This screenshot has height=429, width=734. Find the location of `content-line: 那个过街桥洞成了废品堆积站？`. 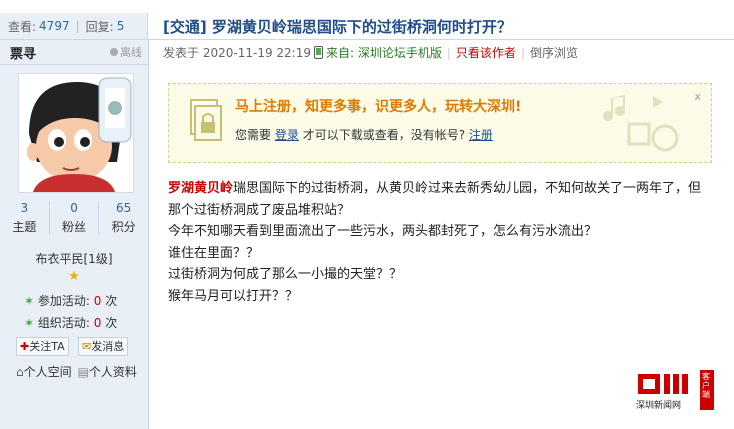

content-line: 那个过街桥洞成了废品堆积站？ is located at coordinates (259, 210).